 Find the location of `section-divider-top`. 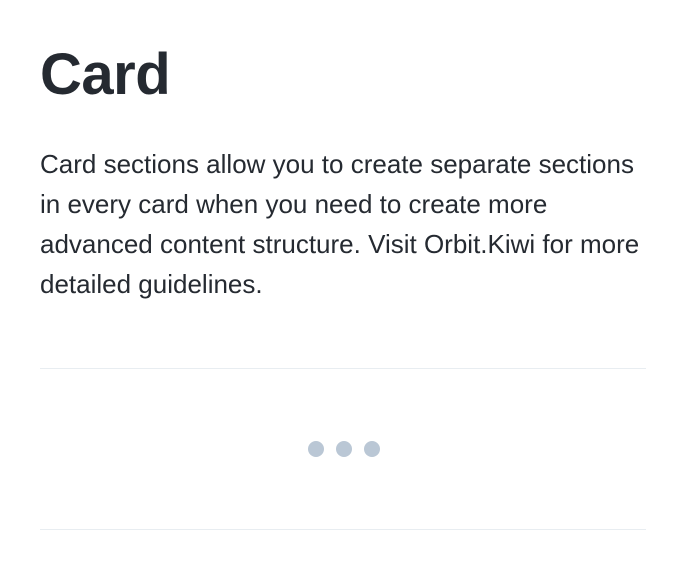

section-divider-top is located at coordinates (343, 368).